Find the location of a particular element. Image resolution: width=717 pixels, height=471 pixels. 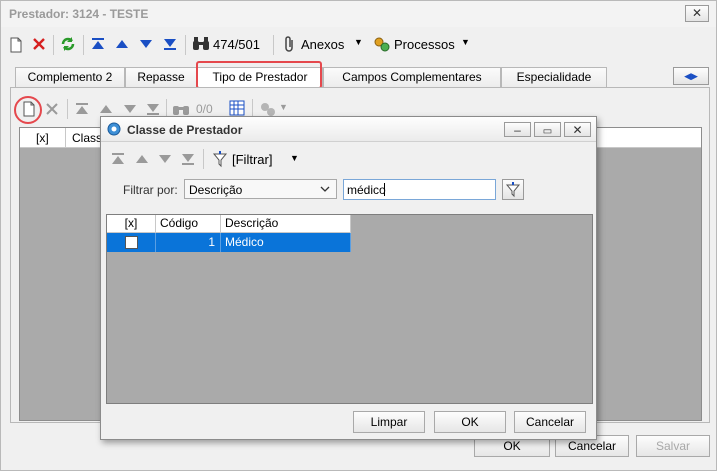

paperclip-icon is located at coordinates (289, 44).